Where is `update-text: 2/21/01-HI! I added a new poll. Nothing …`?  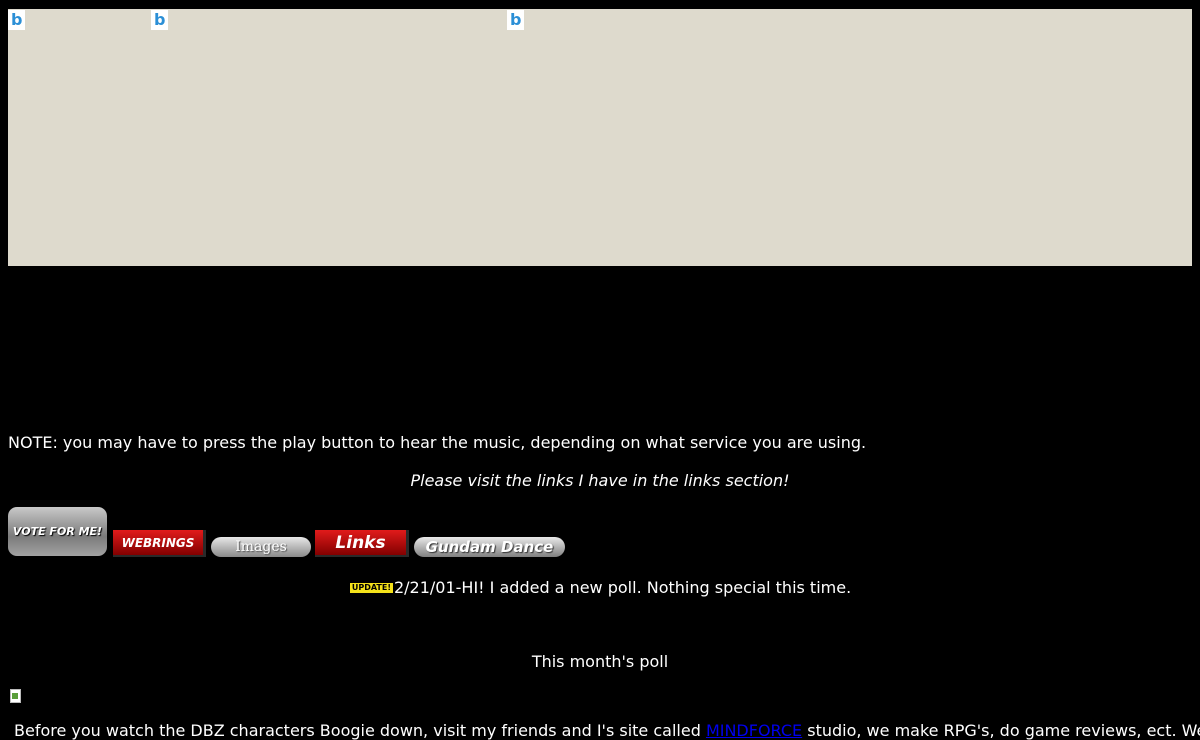
update-text: 2/21/01-HI! I added a new poll. Nothing … is located at coordinates (622, 587).